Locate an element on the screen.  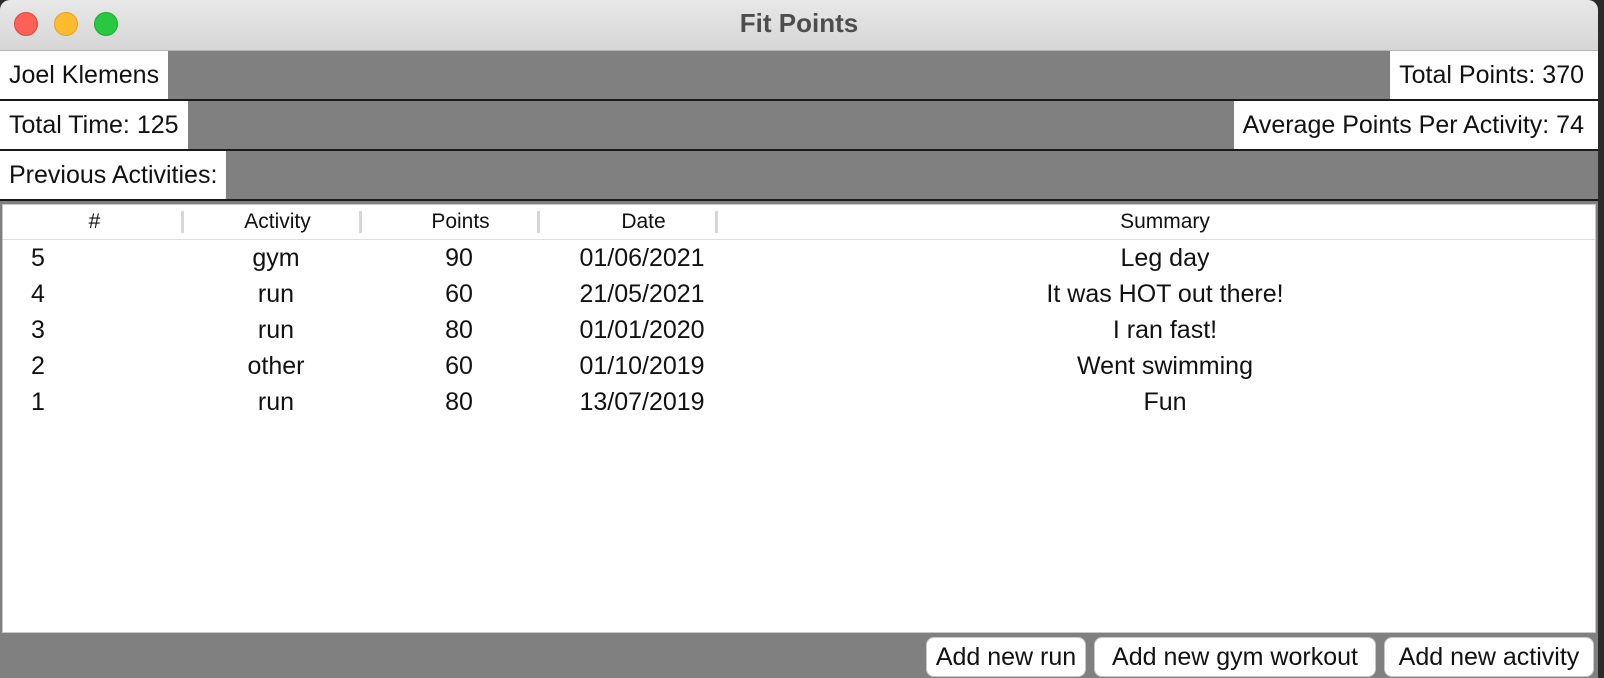
title-bar: Fit Points is located at coordinates (799, 25).